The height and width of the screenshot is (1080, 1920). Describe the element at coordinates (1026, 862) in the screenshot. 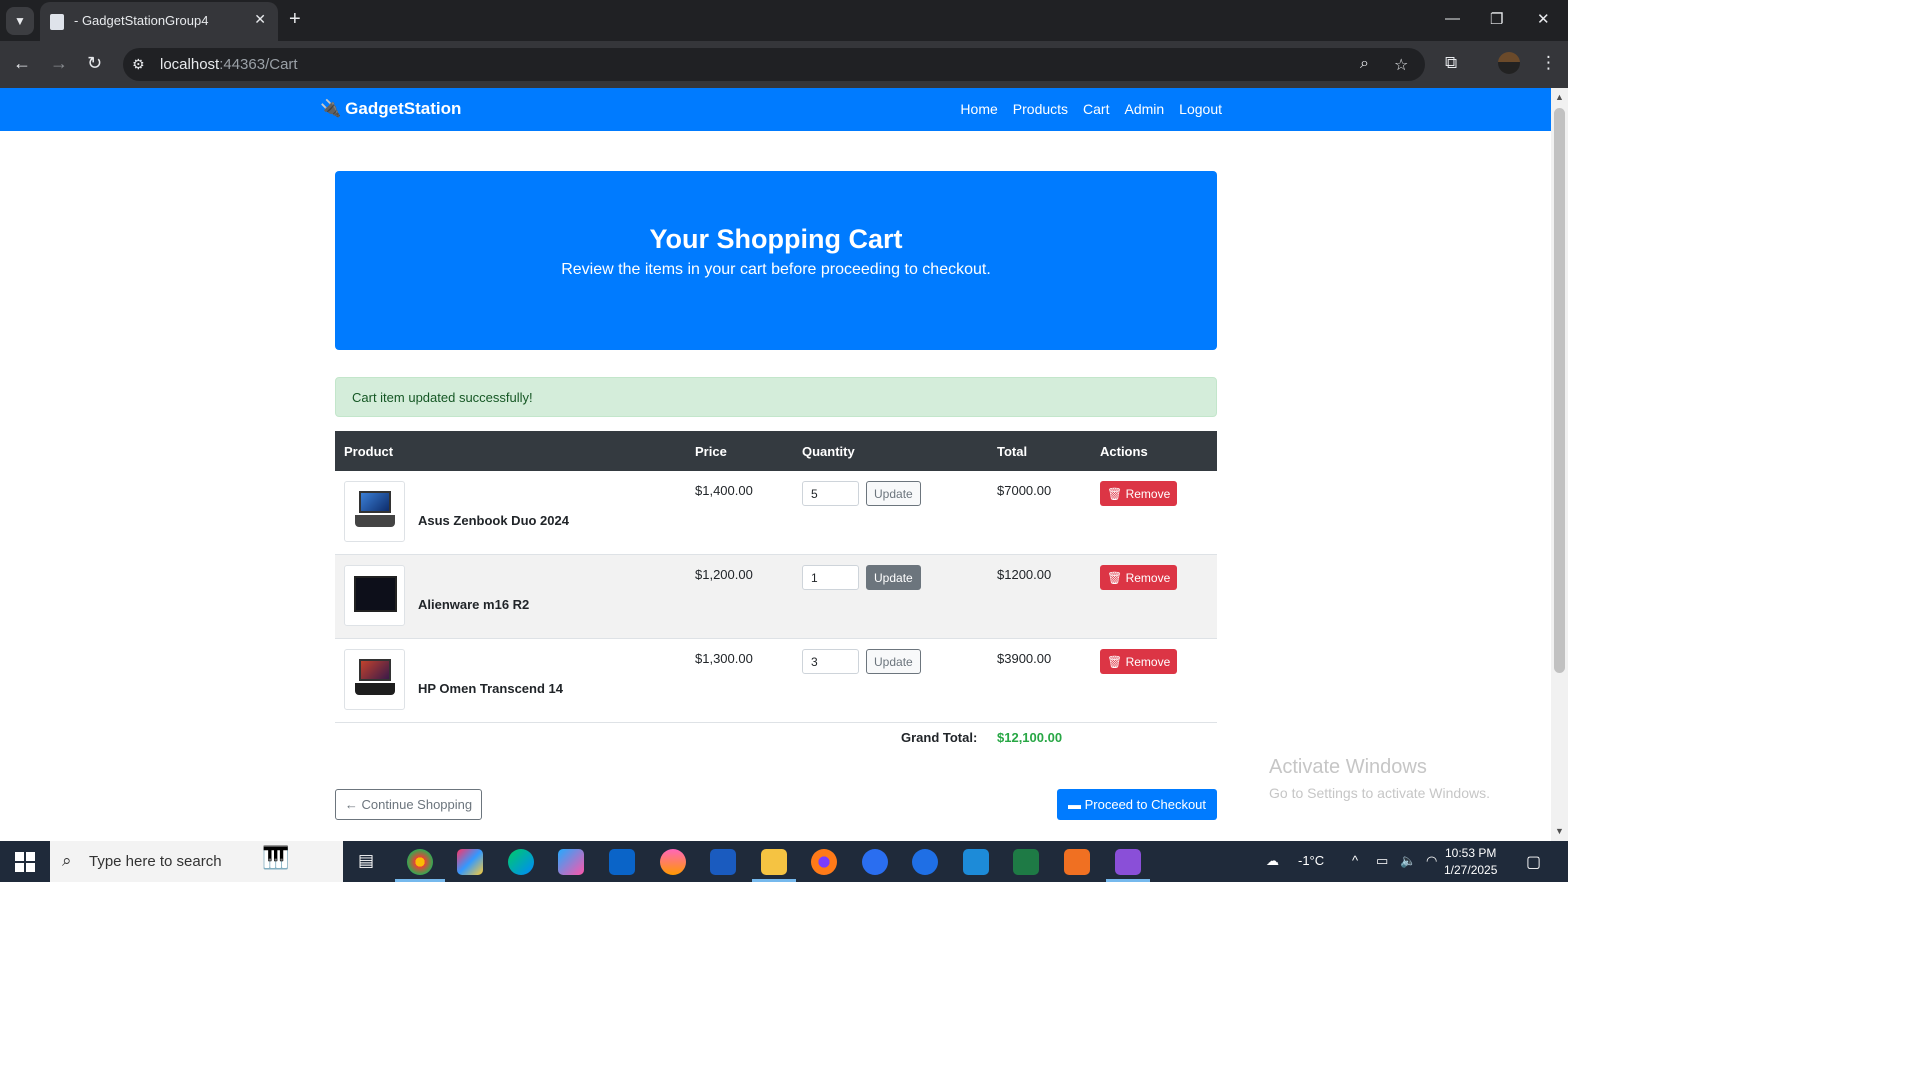

I see `project-app-icon` at that location.